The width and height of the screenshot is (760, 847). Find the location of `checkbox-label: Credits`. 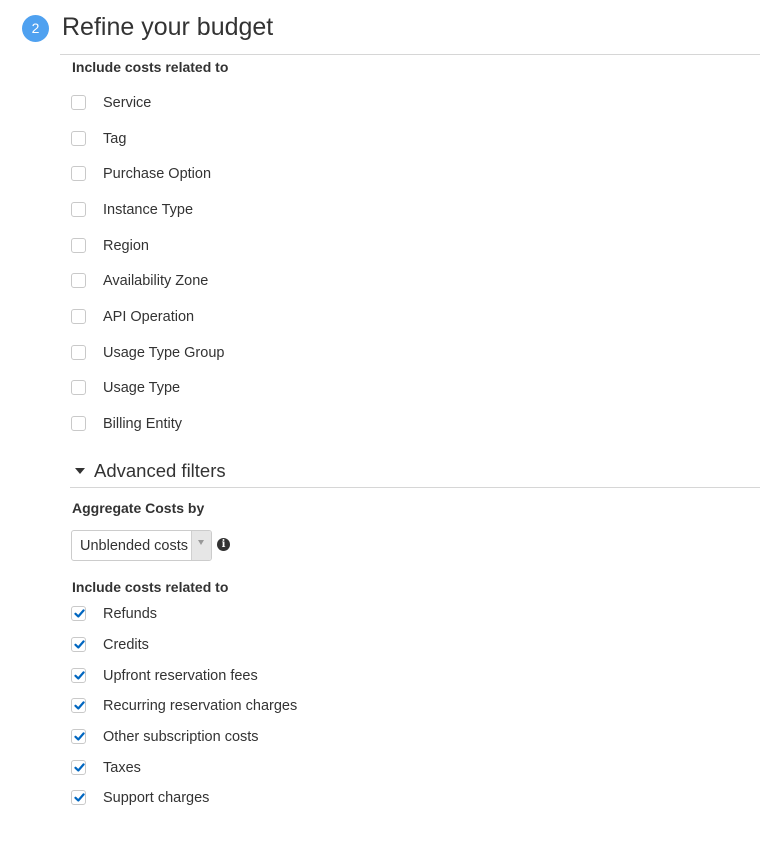

checkbox-label: Credits is located at coordinates (126, 645).